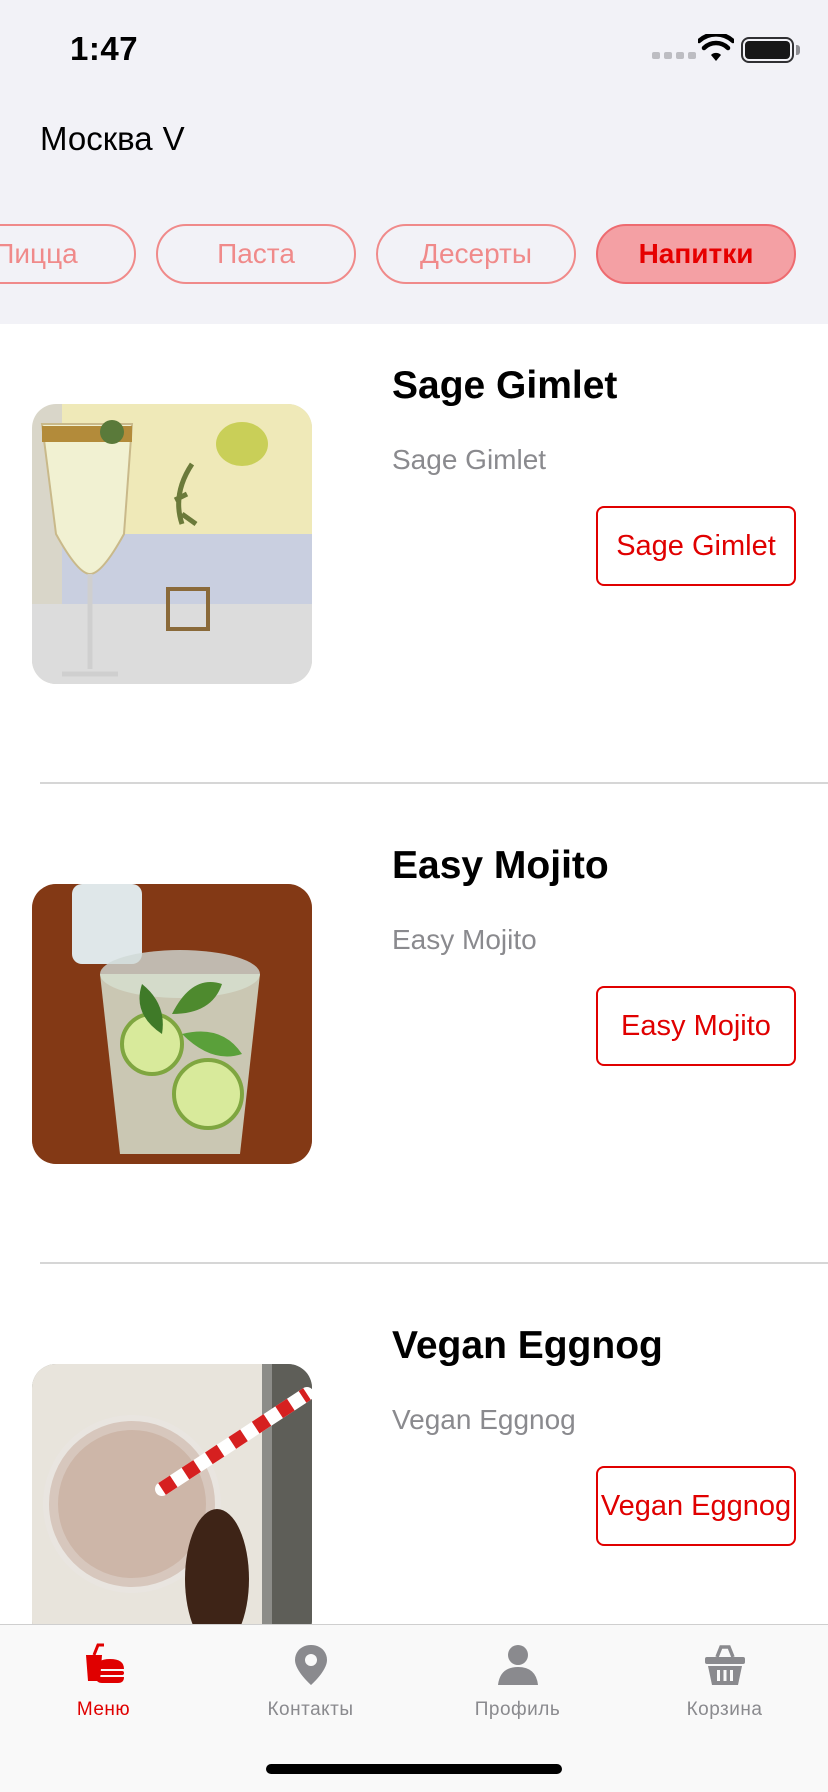 The width and height of the screenshot is (828, 1792). I want to click on category-chip-label: Паста, so click(256, 253).